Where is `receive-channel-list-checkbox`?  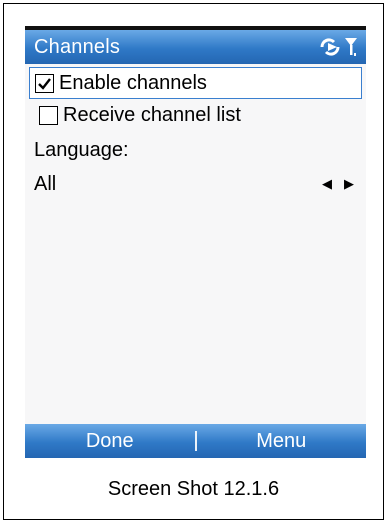
receive-channel-list-checkbox is located at coordinates (48, 115).